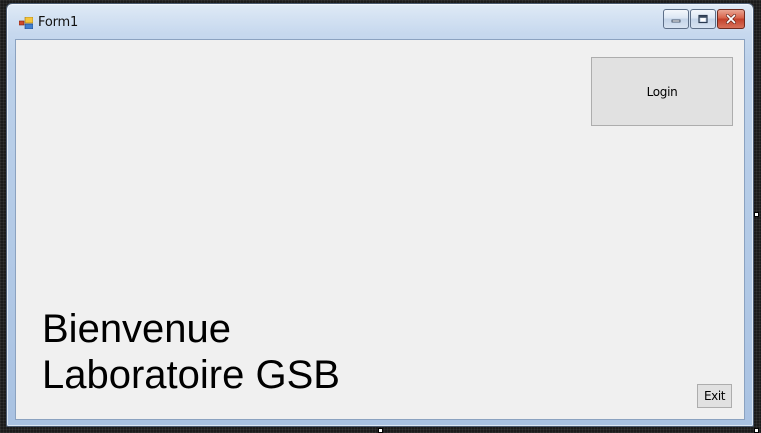  Describe the element at coordinates (380, 21) in the screenshot. I see `title-bar: Form1` at that location.